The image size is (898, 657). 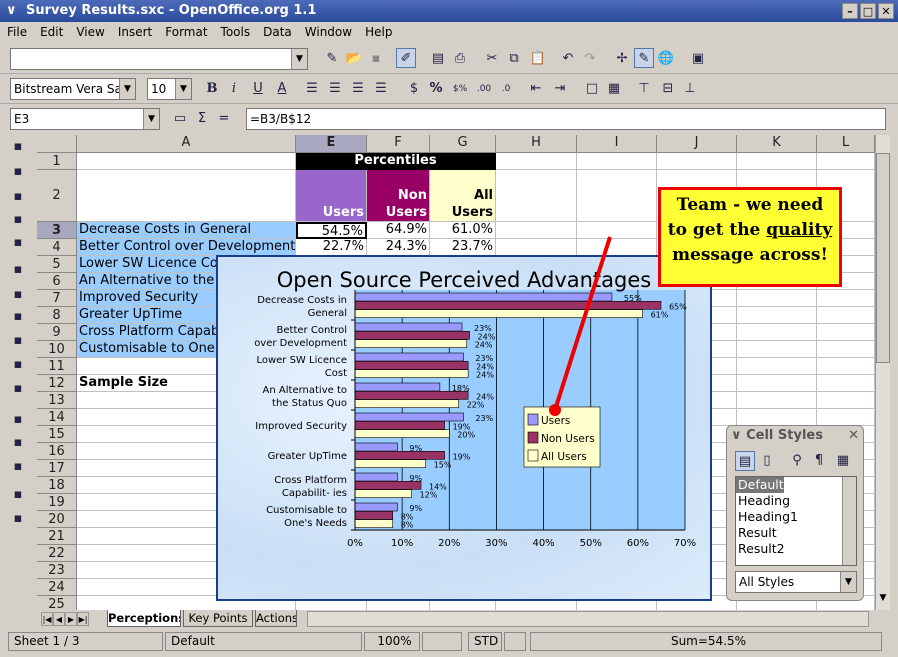 What do you see at coordinates (398, 144) in the screenshot?
I see `column-header-F: F` at bounding box center [398, 144].